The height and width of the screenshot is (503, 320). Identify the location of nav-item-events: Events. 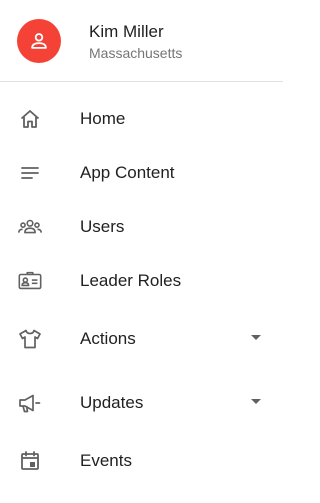
(141, 461).